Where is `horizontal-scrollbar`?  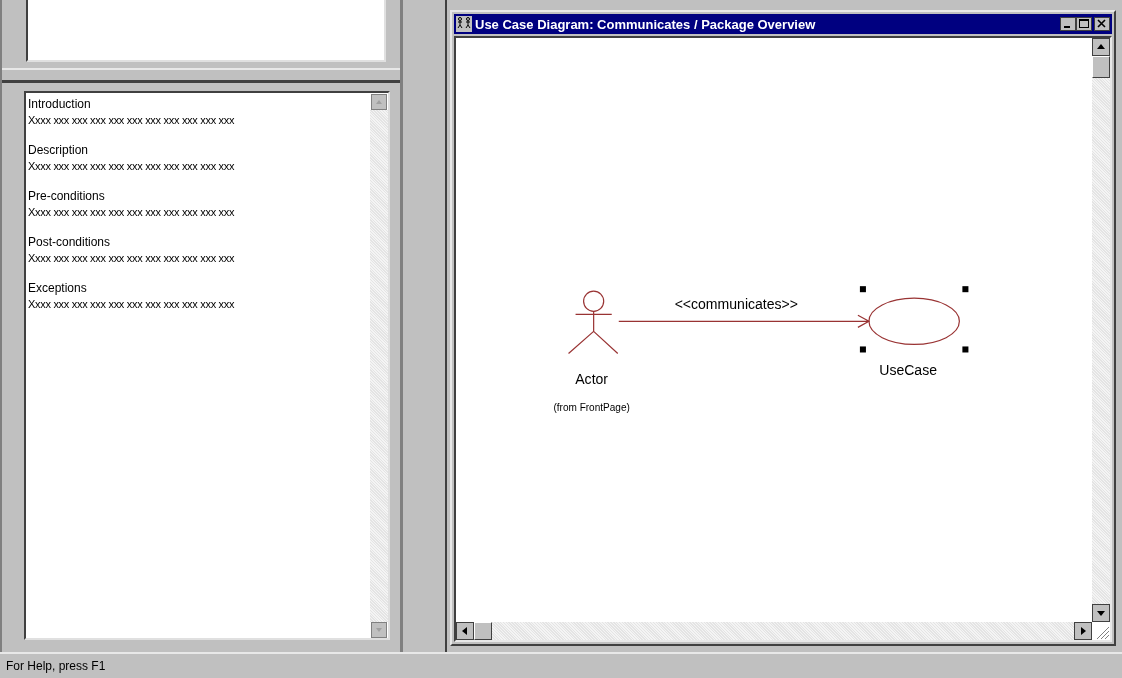 horizontal-scrollbar is located at coordinates (783, 631).